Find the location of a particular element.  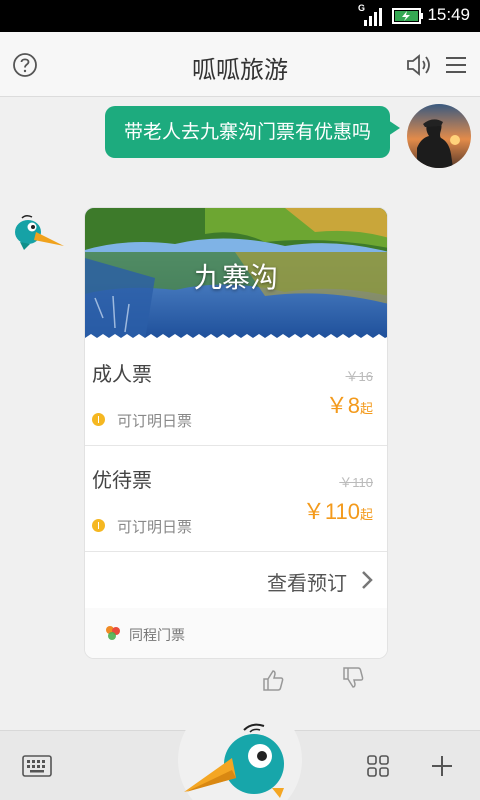

tongcheng-logo-icon is located at coordinates (113, 633).